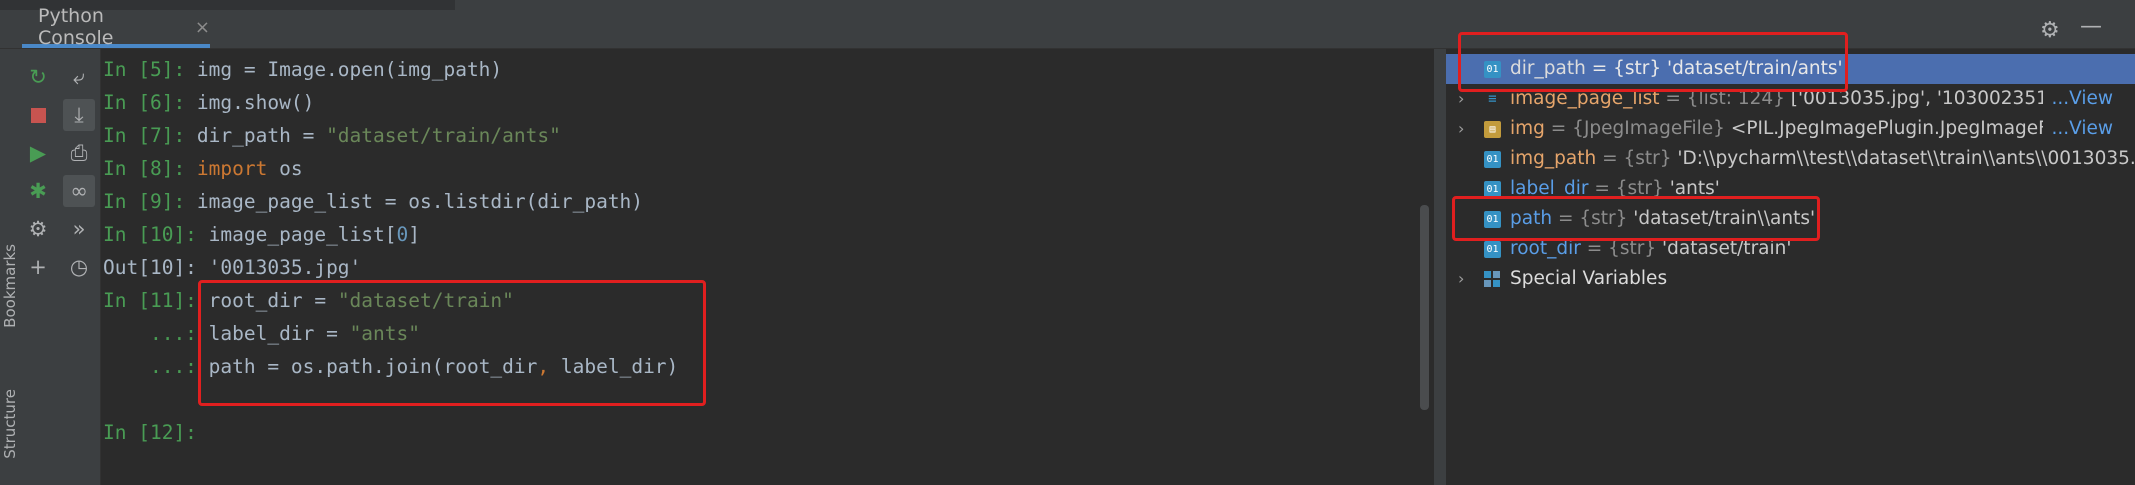 This screenshot has height=485, width=2135. What do you see at coordinates (1905, 128) in the screenshot?
I see `variable-value: <PIL.JpegImagePlugin.JpegImageFile i` at bounding box center [1905, 128].